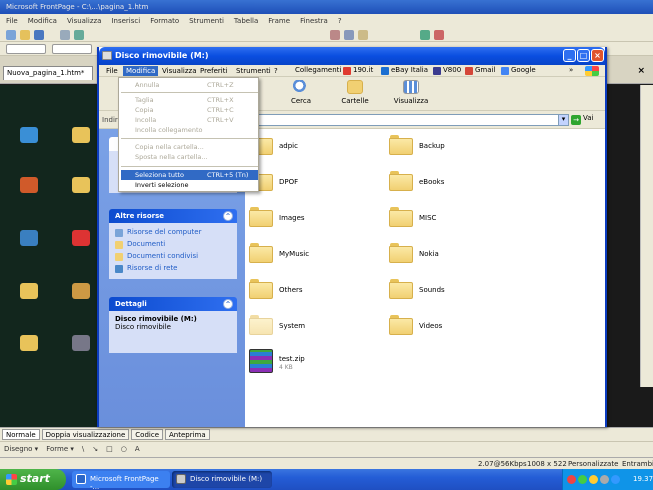  I want to click on menu-separator, so click(189, 138).